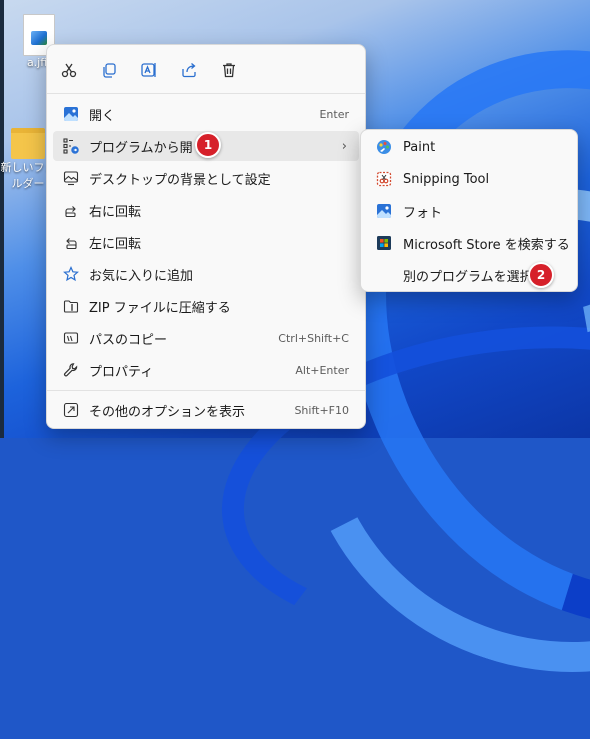 The height and width of the screenshot is (739, 590). I want to click on cut-button, so click(69, 70).